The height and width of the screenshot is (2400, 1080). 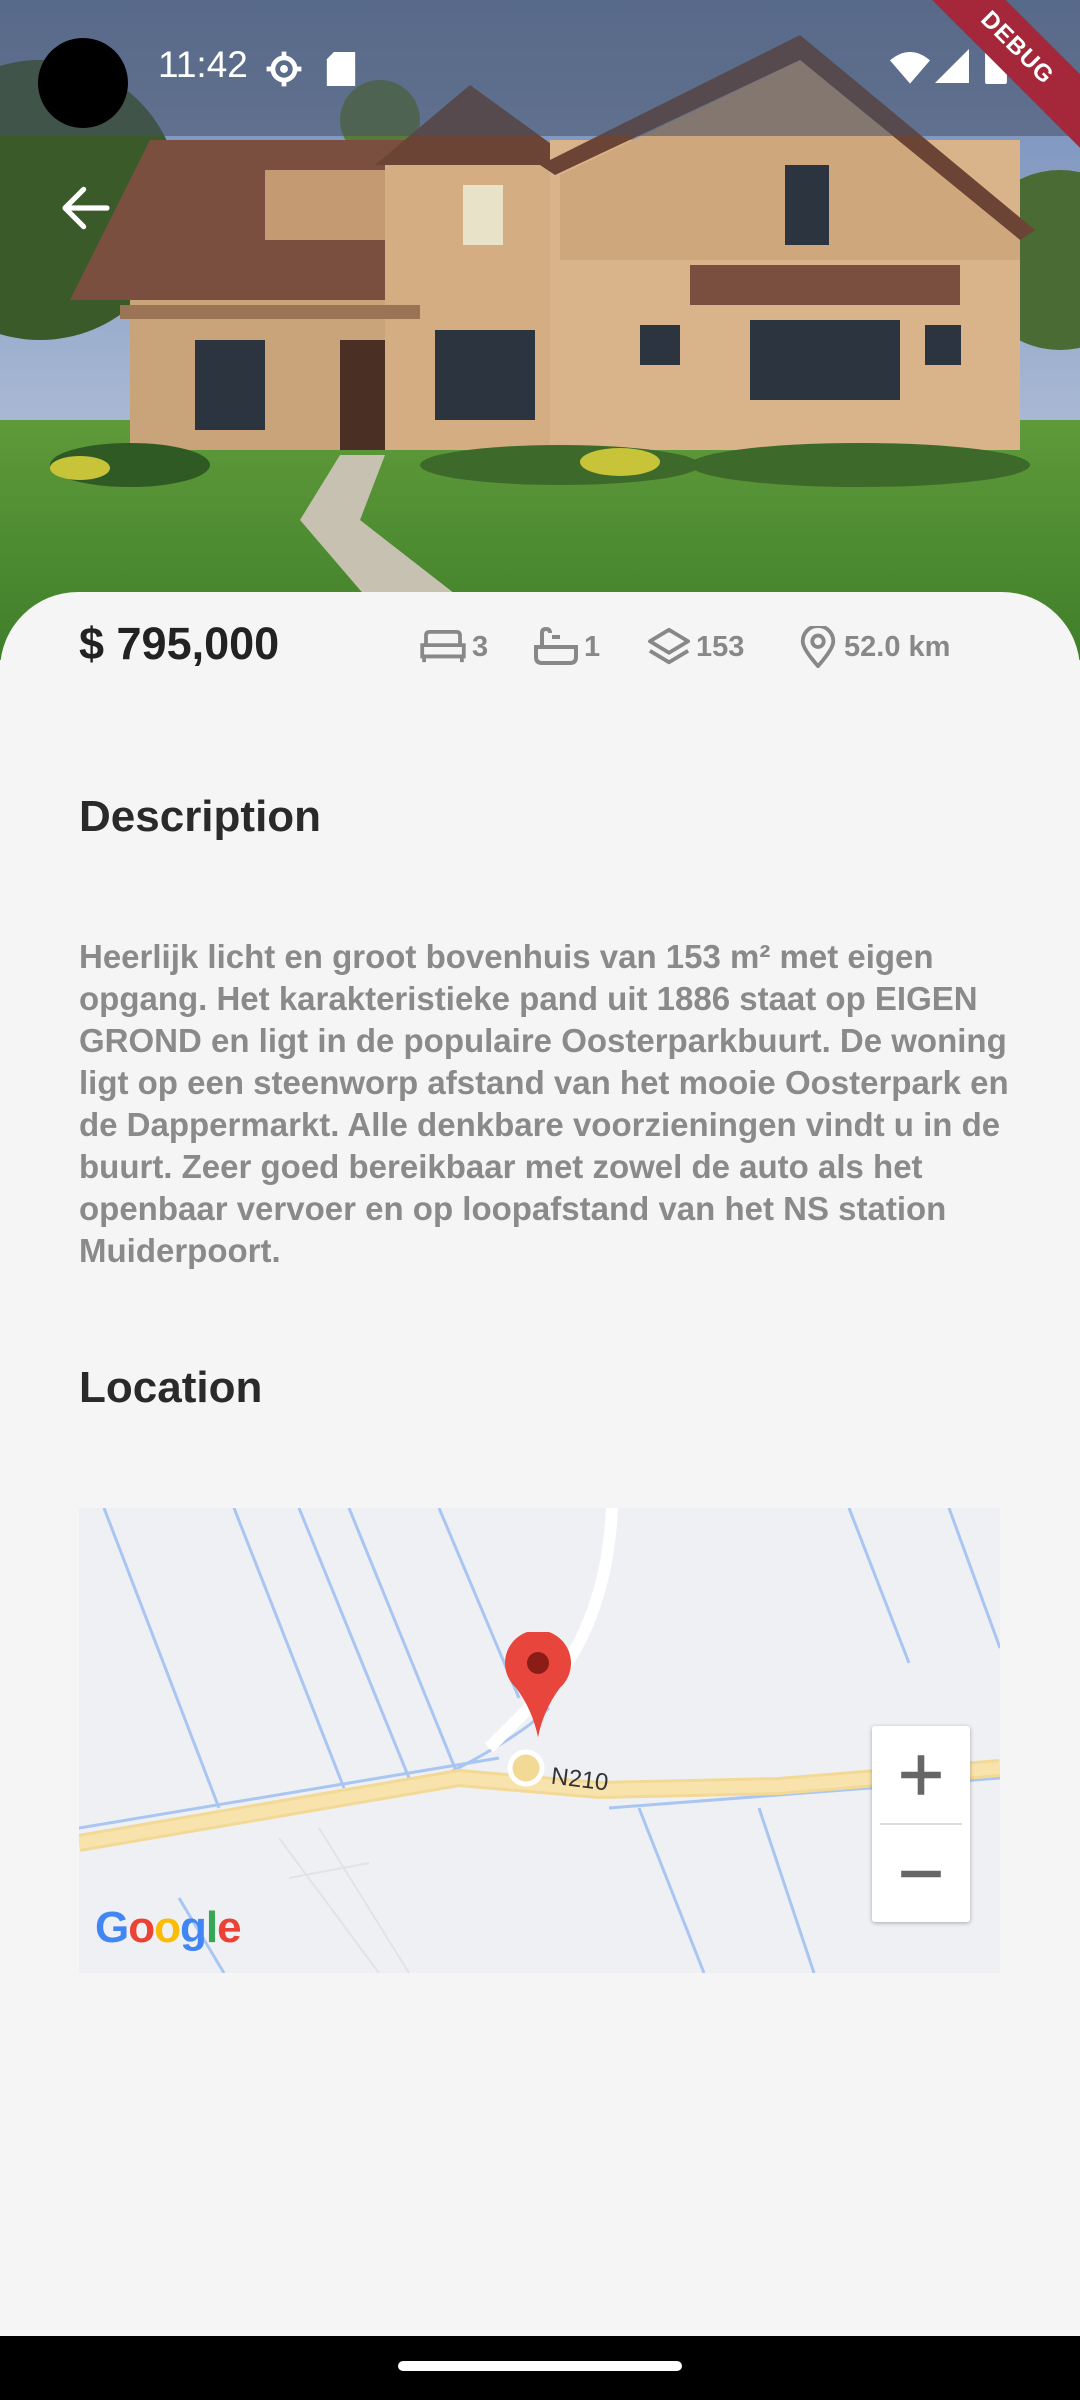 What do you see at coordinates (203, 64) in the screenshot?
I see `status-time: 11:42` at bounding box center [203, 64].